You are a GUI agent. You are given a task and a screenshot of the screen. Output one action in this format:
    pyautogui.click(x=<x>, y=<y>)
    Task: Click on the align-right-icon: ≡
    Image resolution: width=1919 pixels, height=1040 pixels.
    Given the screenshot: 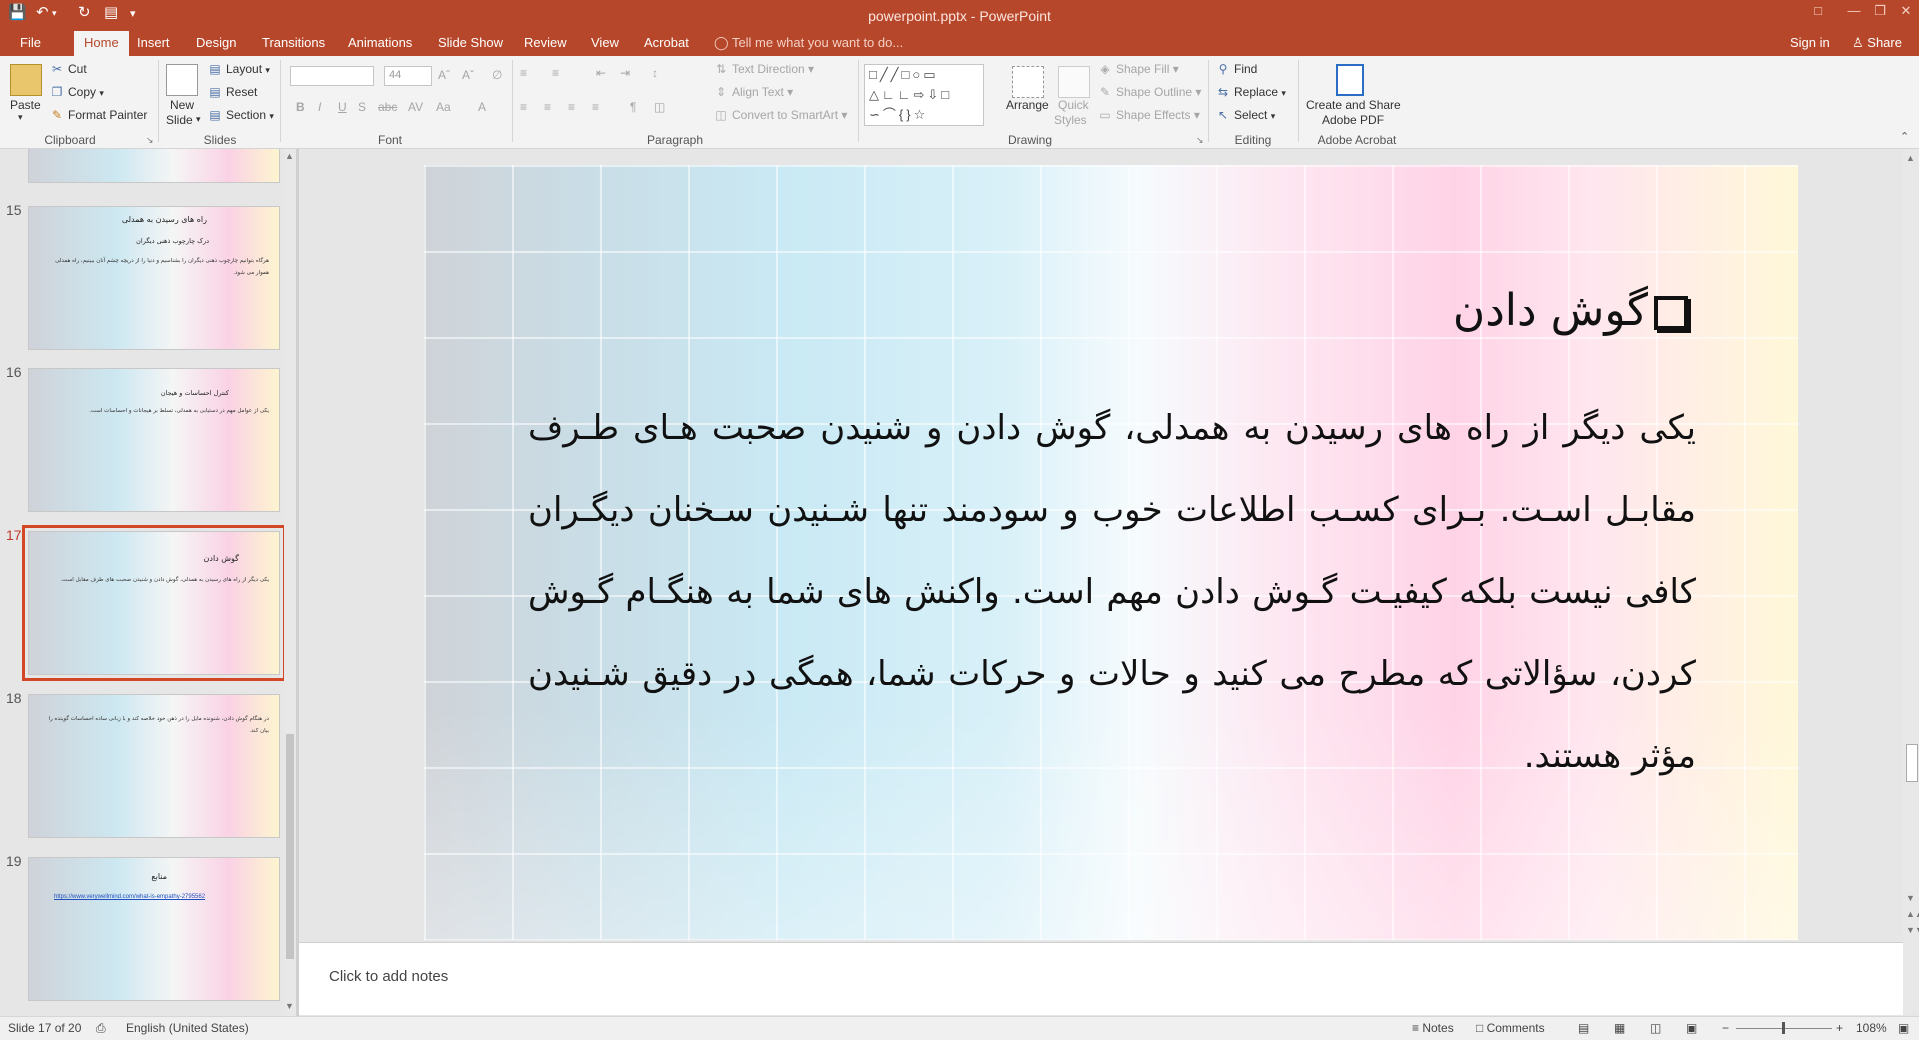 What is the action you would take?
    pyautogui.click(x=571, y=107)
    